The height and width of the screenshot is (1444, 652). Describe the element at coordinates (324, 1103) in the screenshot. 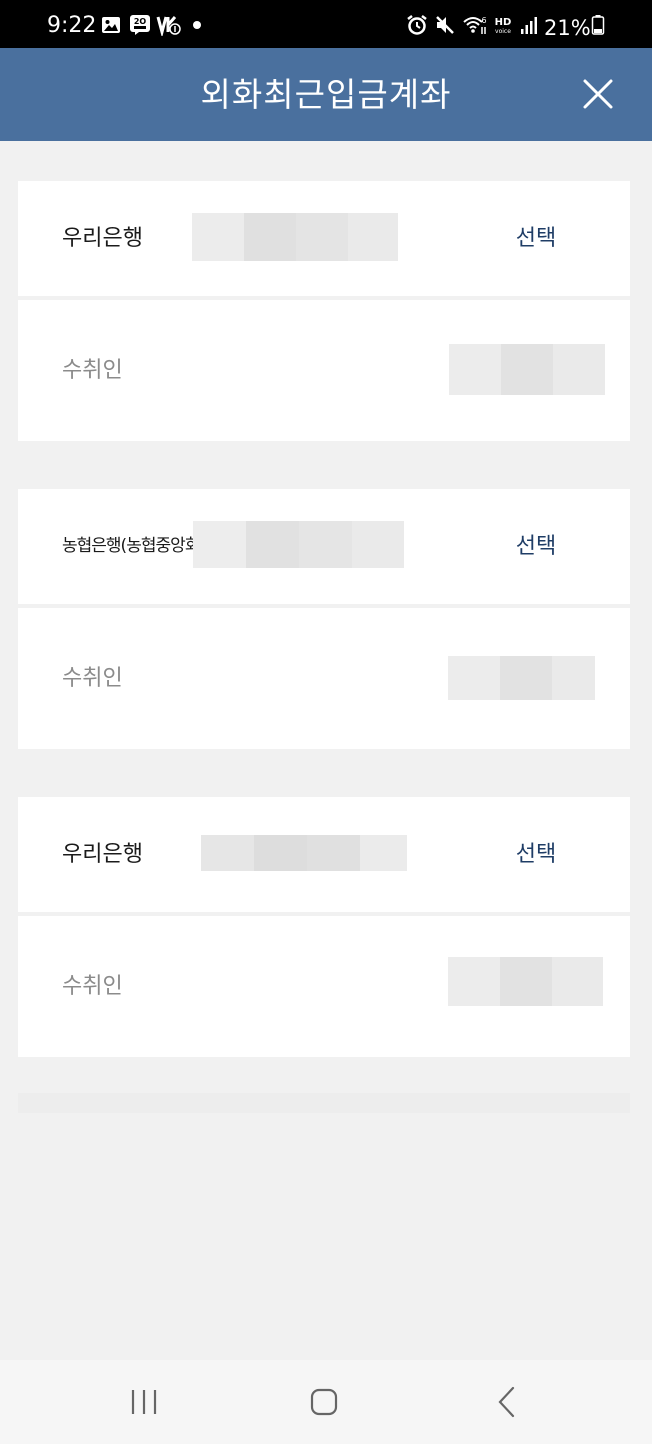

I see `list-end-divider` at that location.